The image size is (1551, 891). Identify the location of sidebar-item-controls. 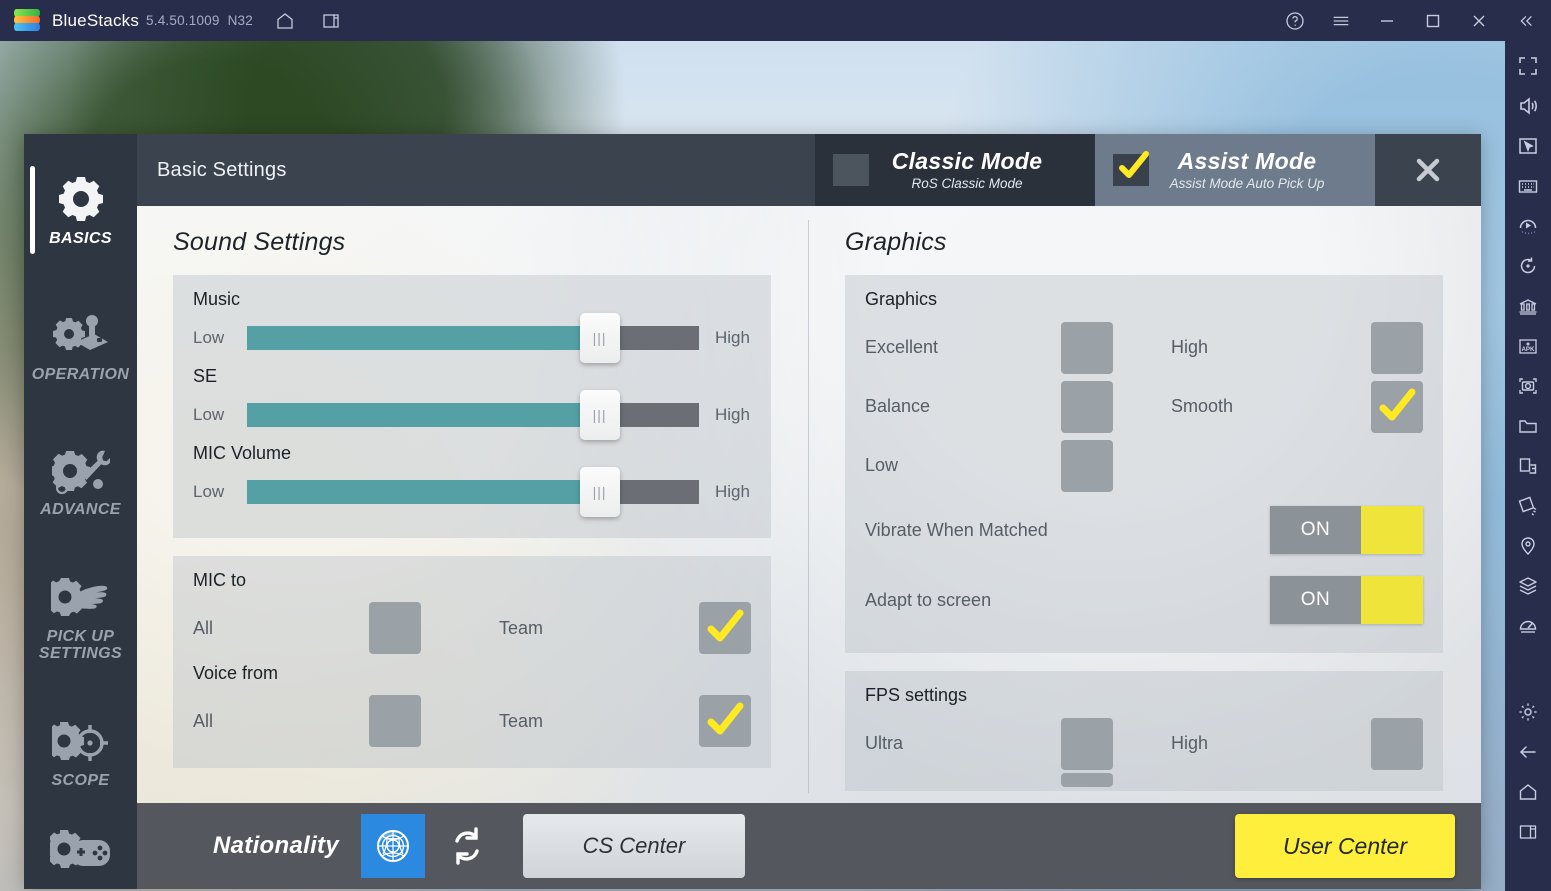
(80, 854).